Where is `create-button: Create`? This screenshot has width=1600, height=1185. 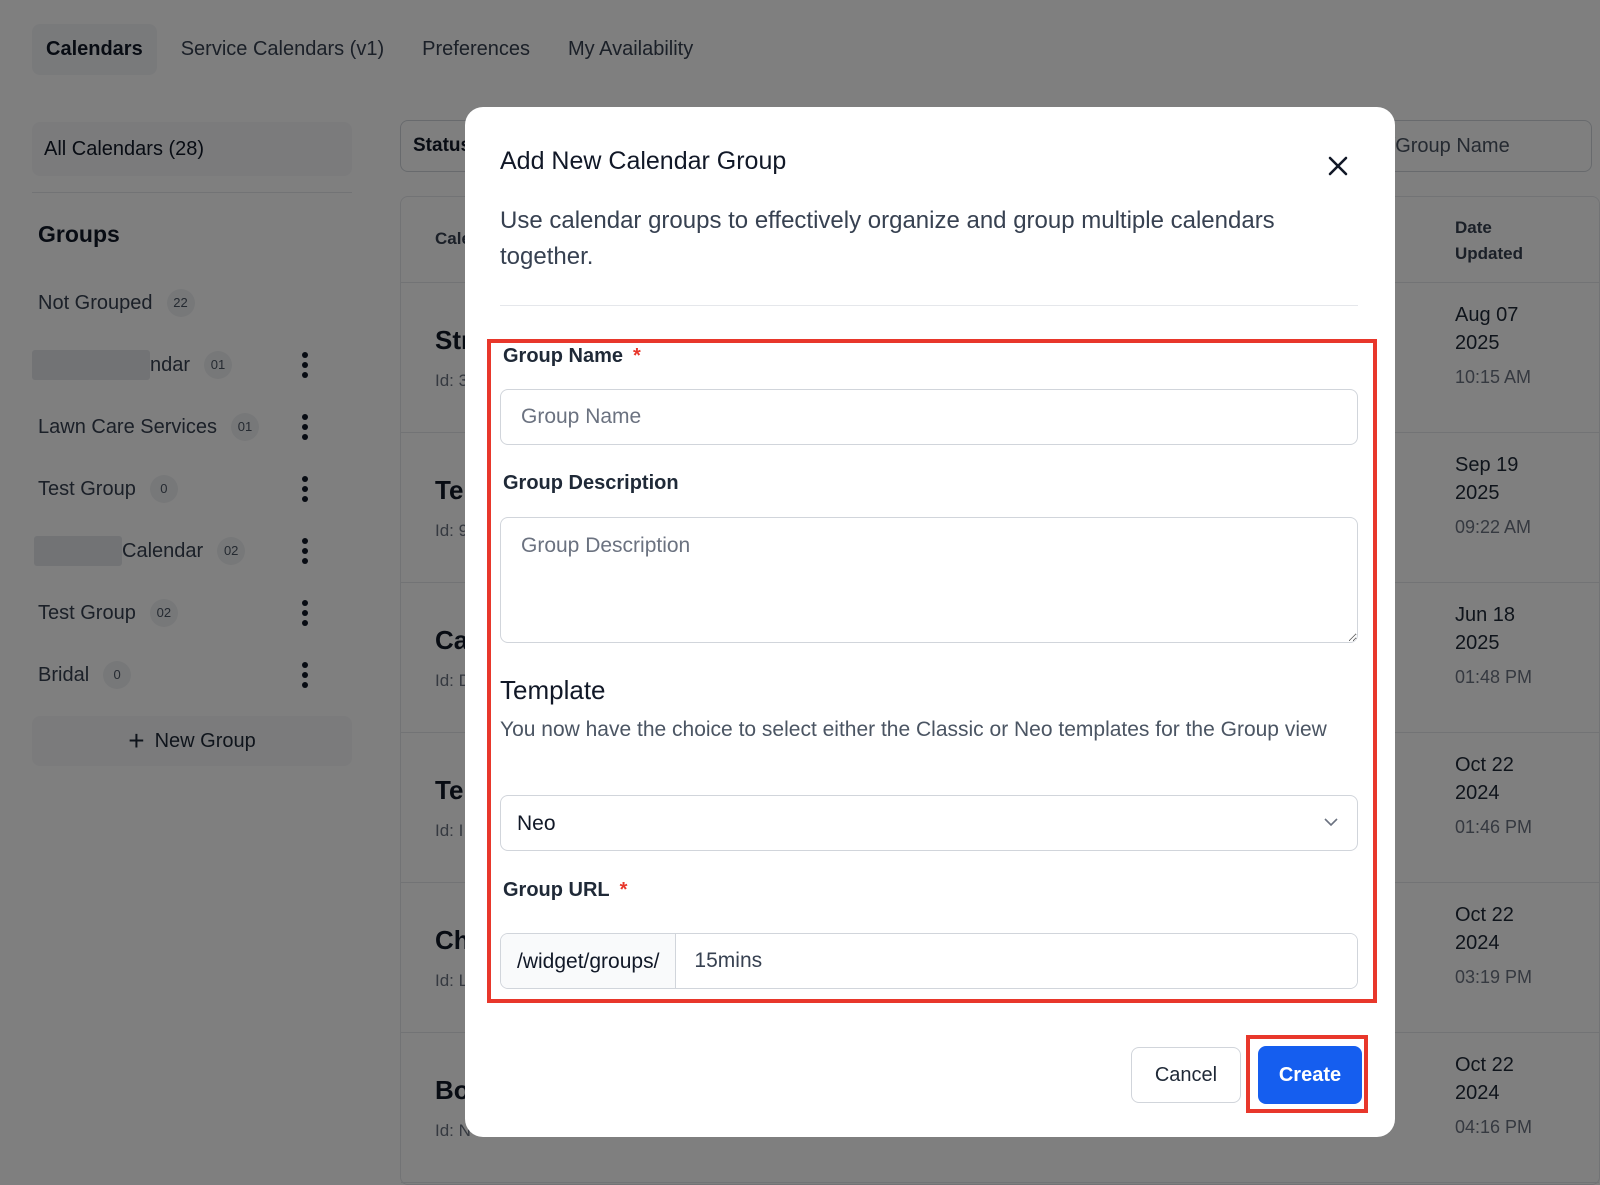 create-button: Create is located at coordinates (1310, 1075).